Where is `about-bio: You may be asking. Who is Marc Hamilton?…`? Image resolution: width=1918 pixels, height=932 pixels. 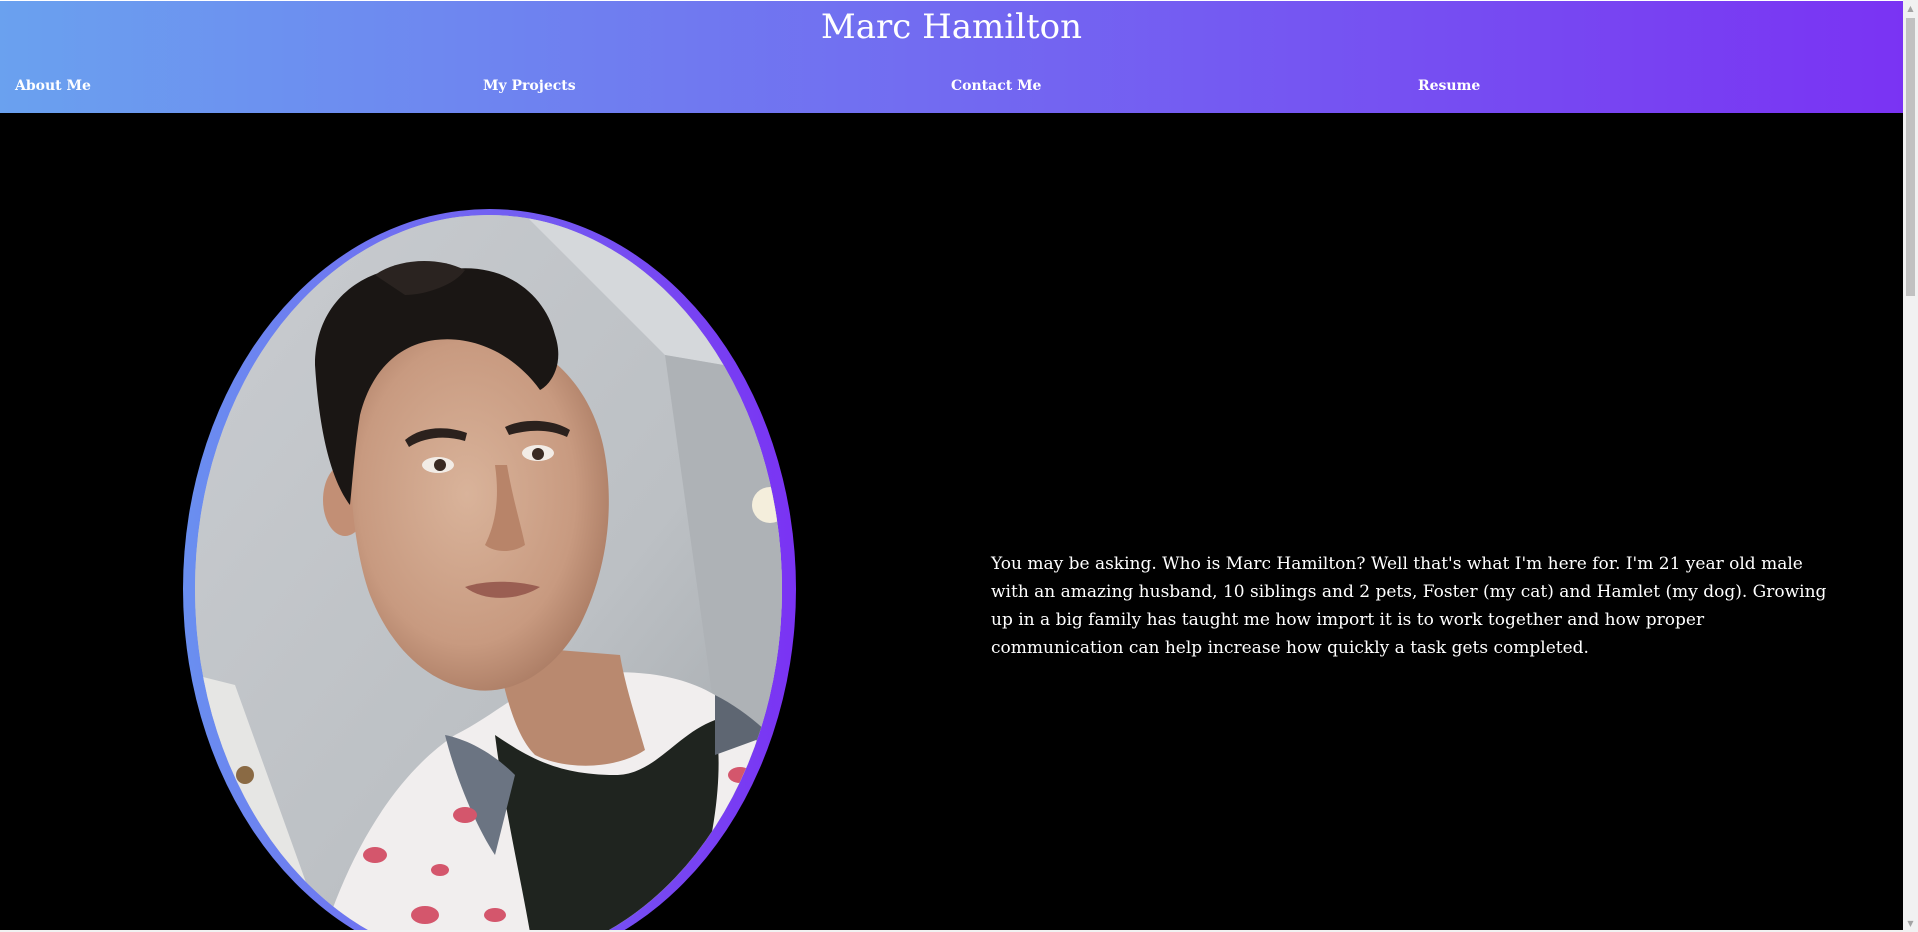 about-bio: You may be asking. Who is Marc Hamilton?… is located at coordinates (1409, 606).